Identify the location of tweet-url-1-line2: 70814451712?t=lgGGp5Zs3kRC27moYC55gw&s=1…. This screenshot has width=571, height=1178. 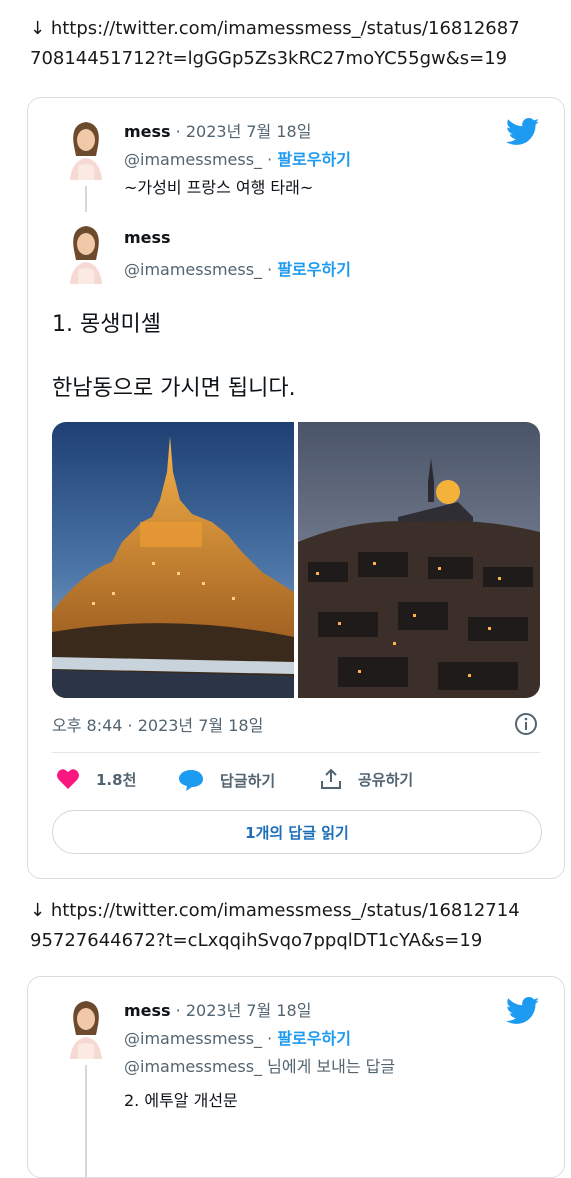
(268, 58).